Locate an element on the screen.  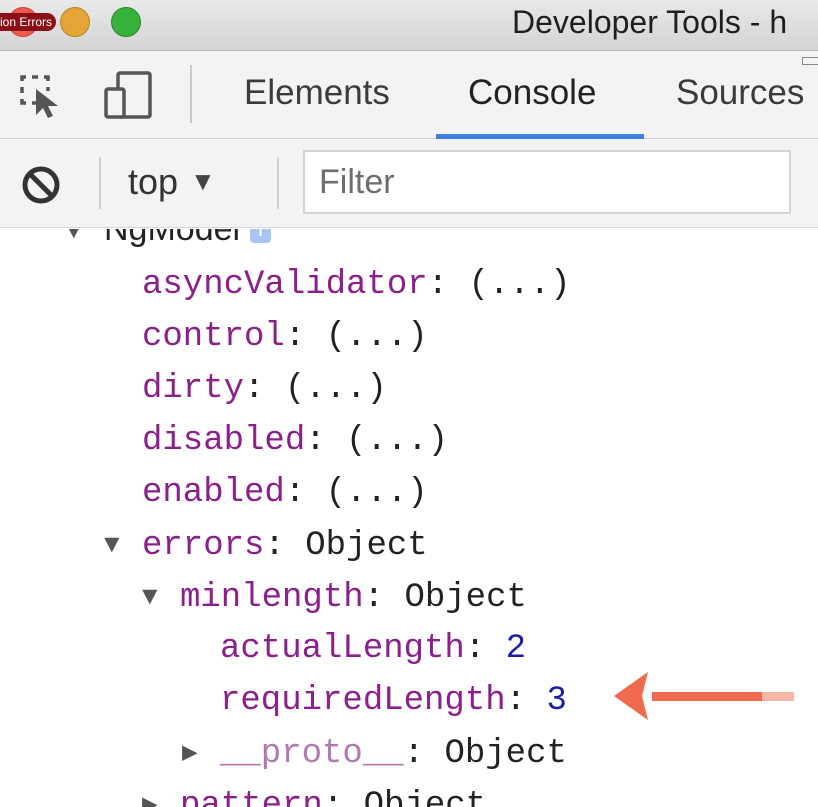
tab-elements: Elements is located at coordinates (317, 93).